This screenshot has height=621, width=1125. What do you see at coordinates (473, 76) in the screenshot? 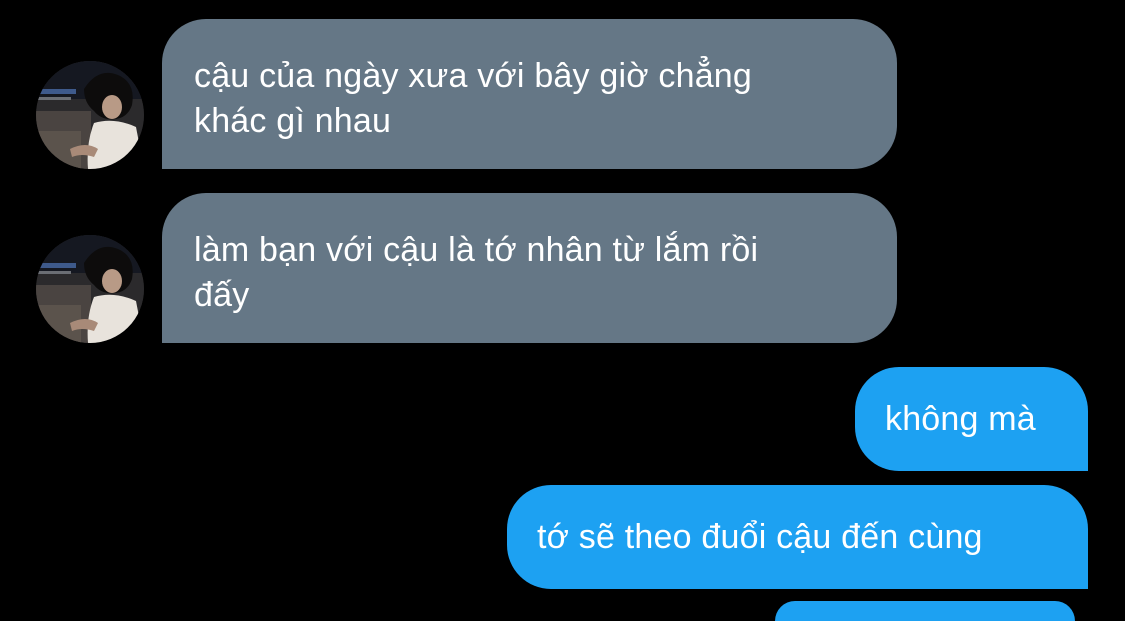
I see `message-text-line: cậu của ngày xưa với bây giờ chẳng` at bounding box center [473, 76].